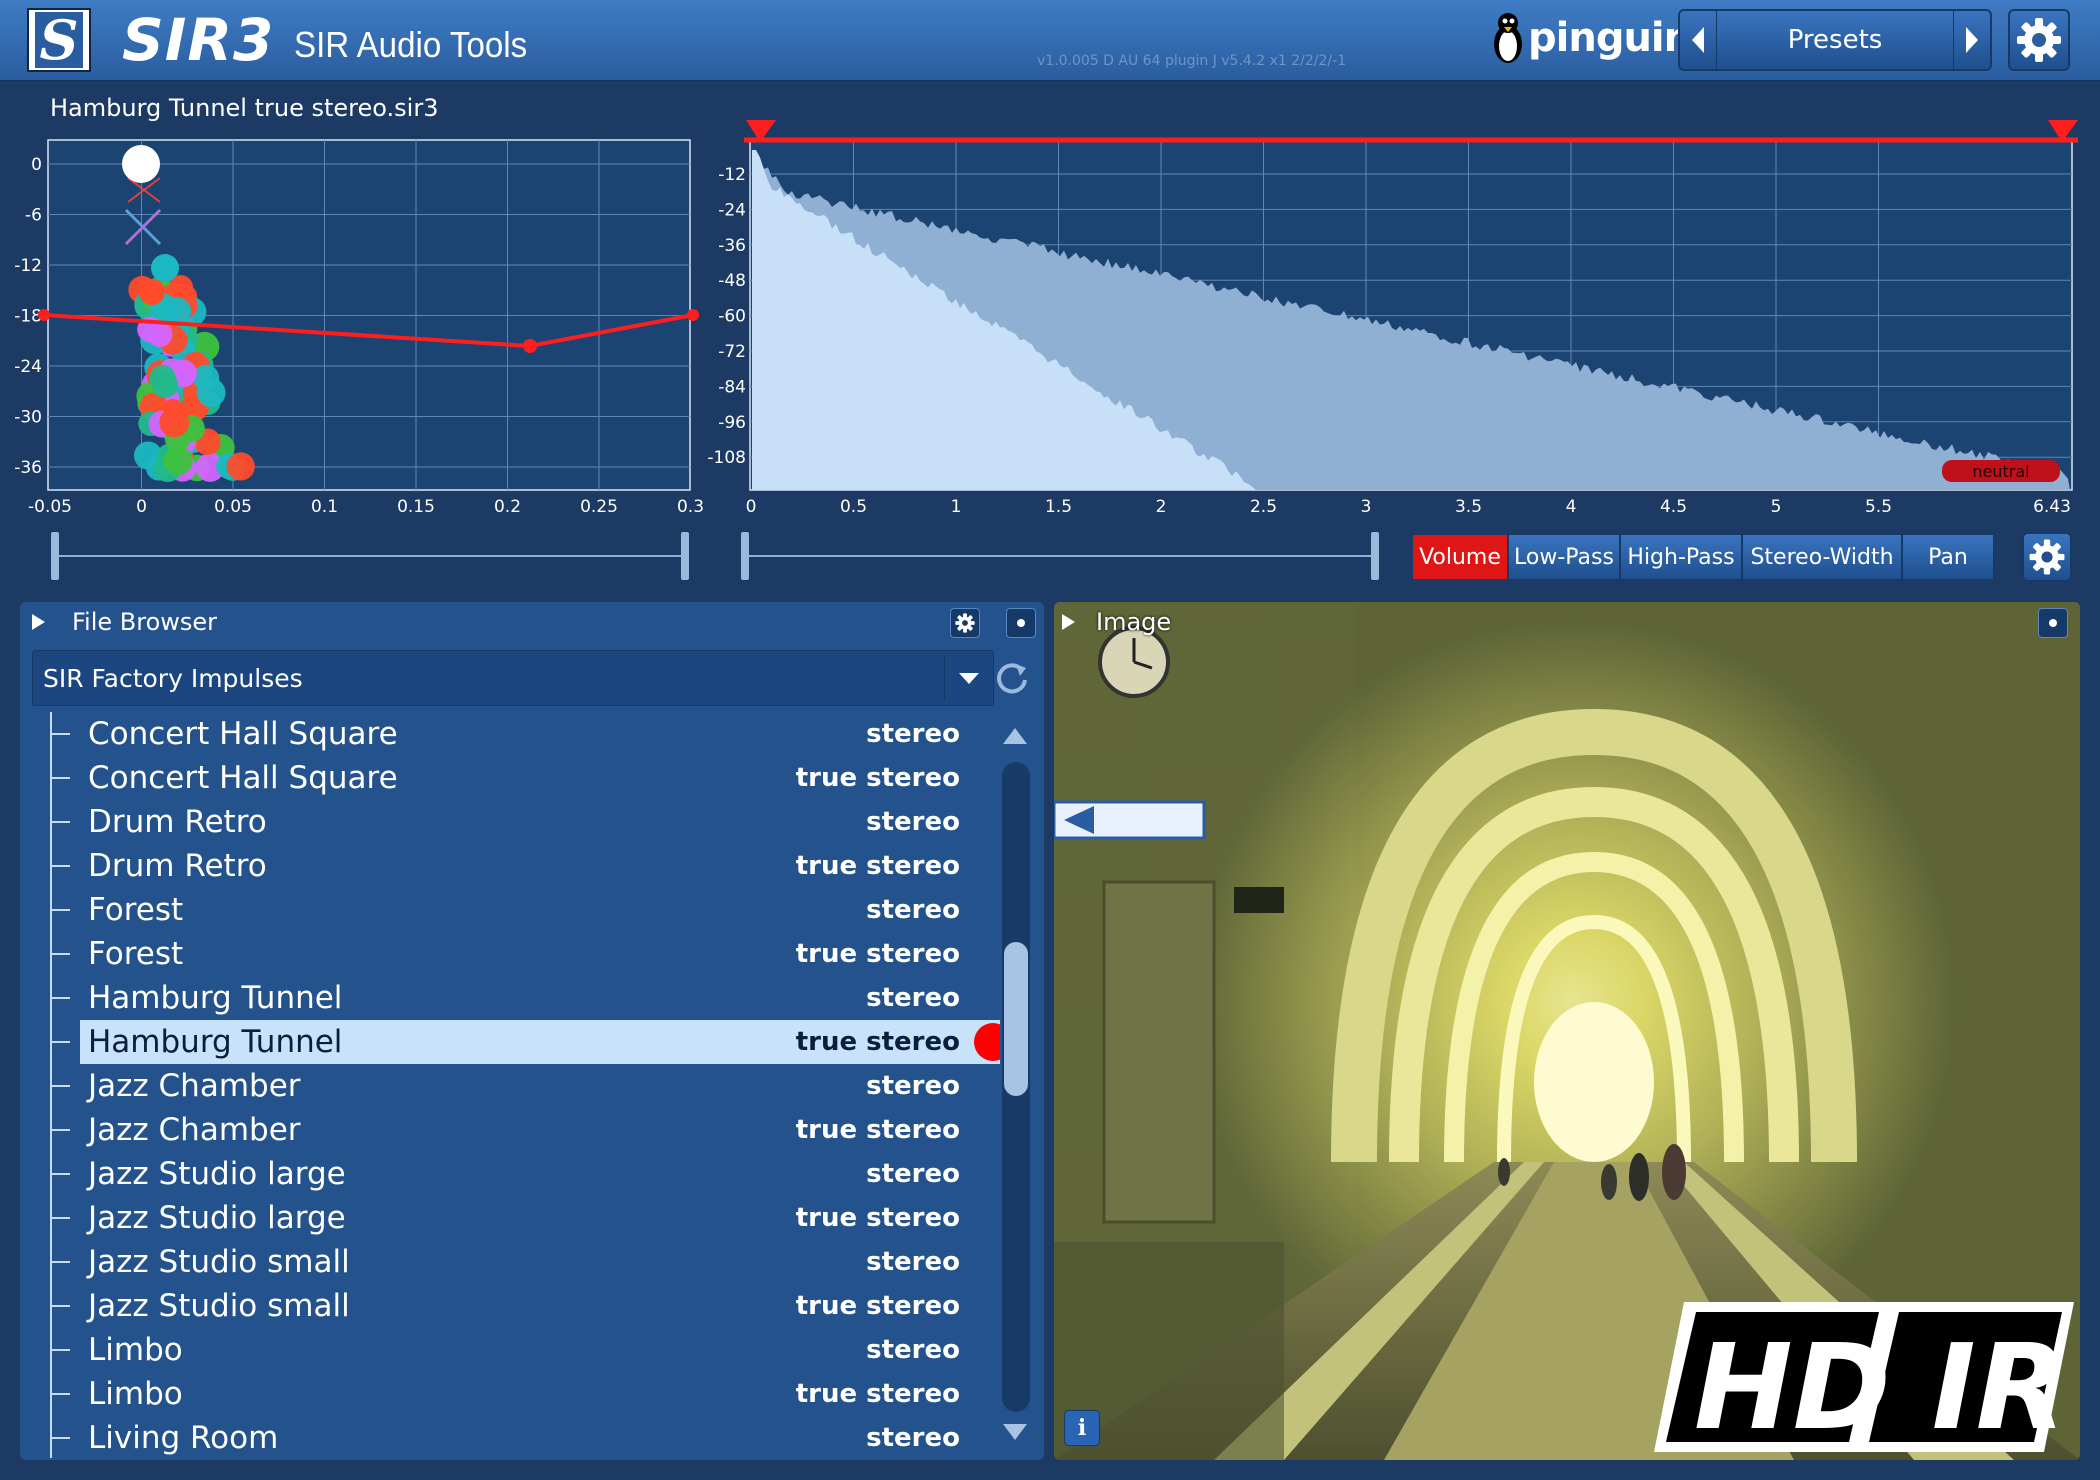  What do you see at coordinates (59, 40) in the screenshot?
I see `app-logo: S` at bounding box center [59, 40].